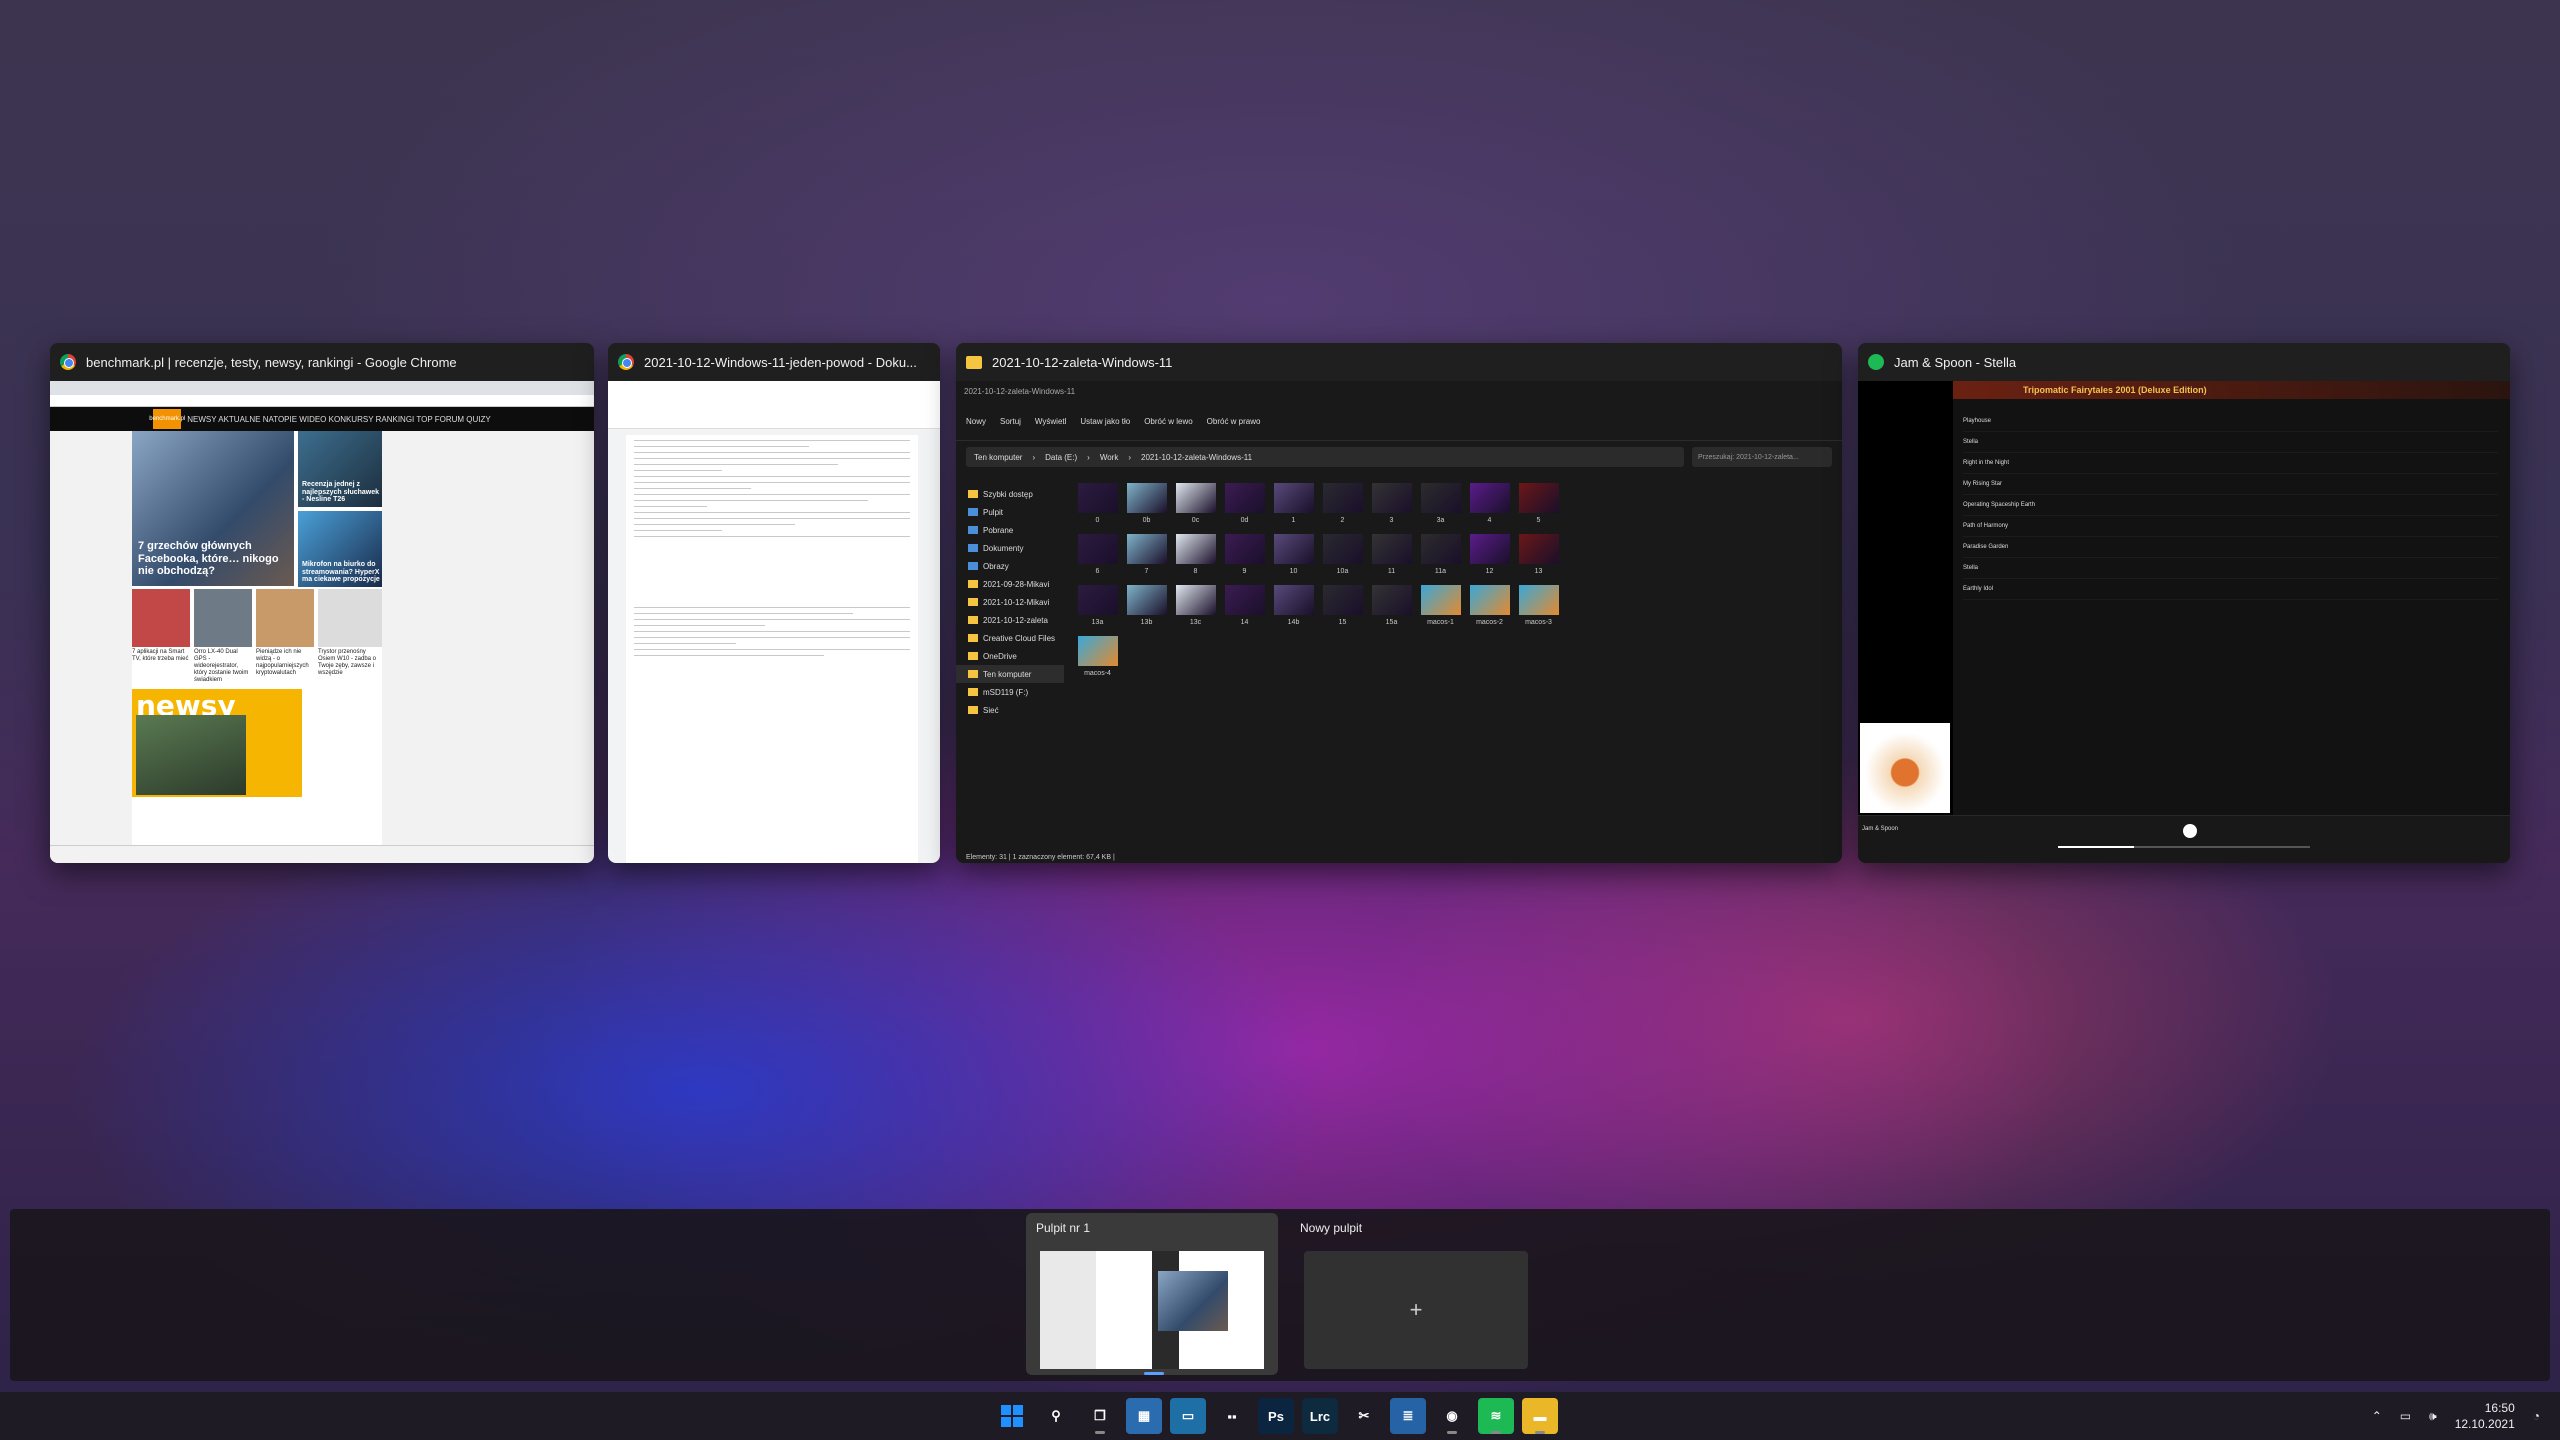  I want to click on file-item: 11a, so click(1440, 551).